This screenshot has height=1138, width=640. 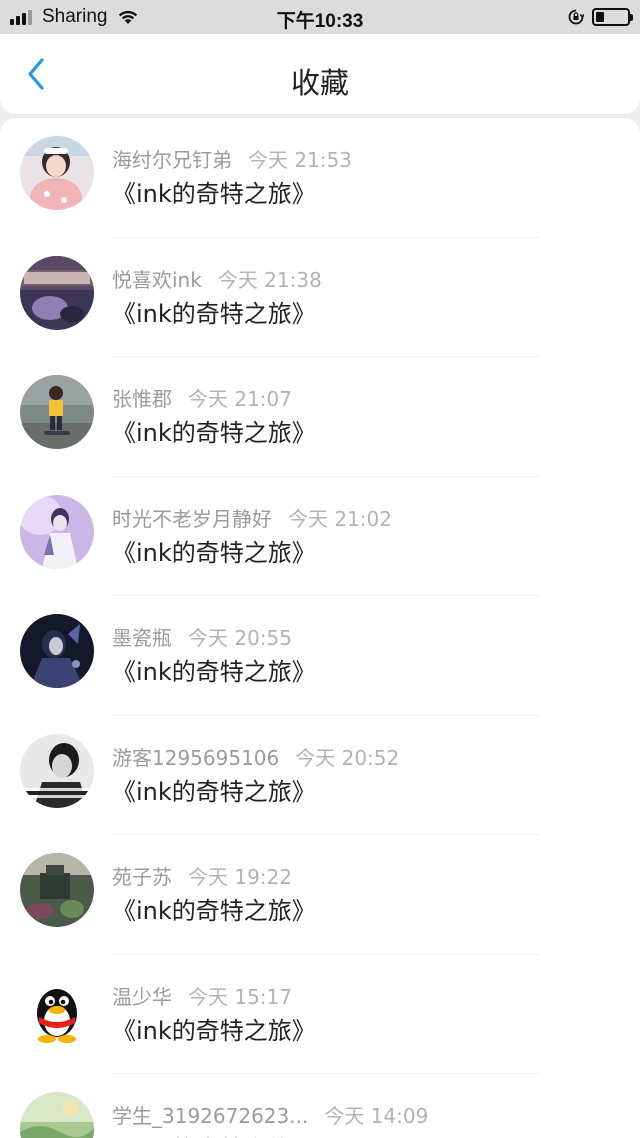 I want to click on navigation-bar: 收藏, so click(x=320, y=74).